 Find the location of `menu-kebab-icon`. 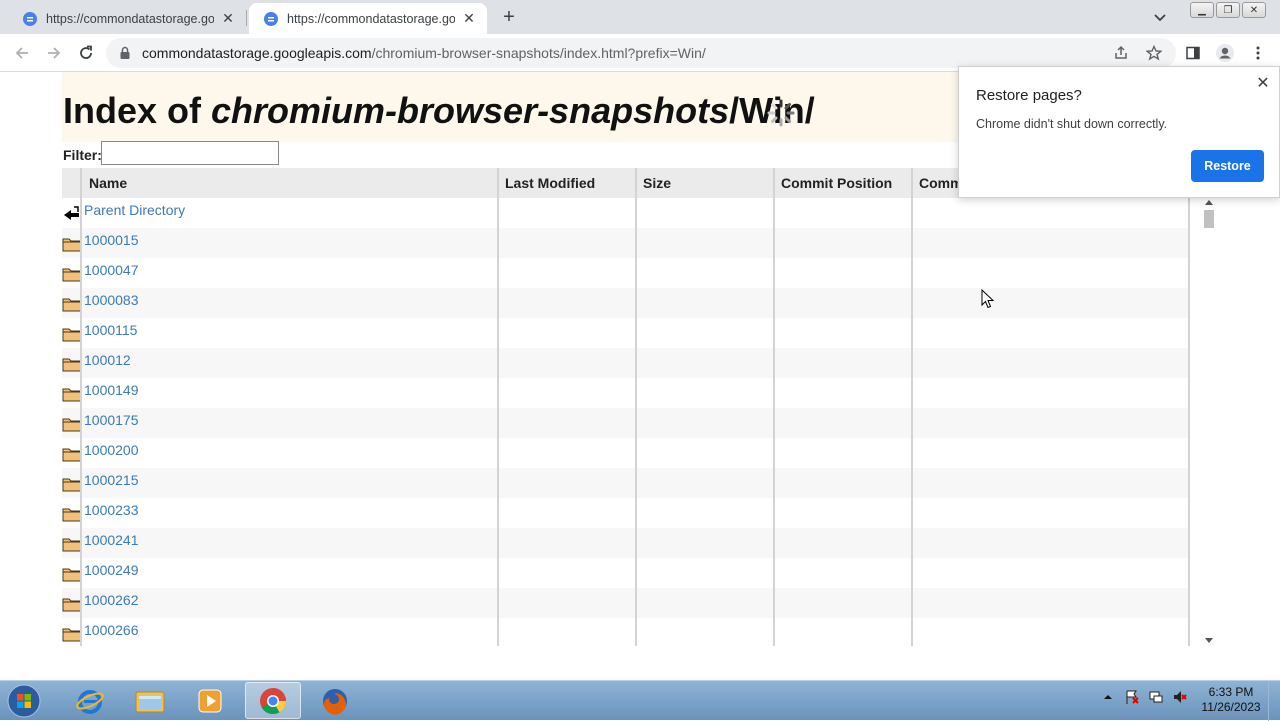

menu-kebab-icon is located at coordinates (1258, 53).